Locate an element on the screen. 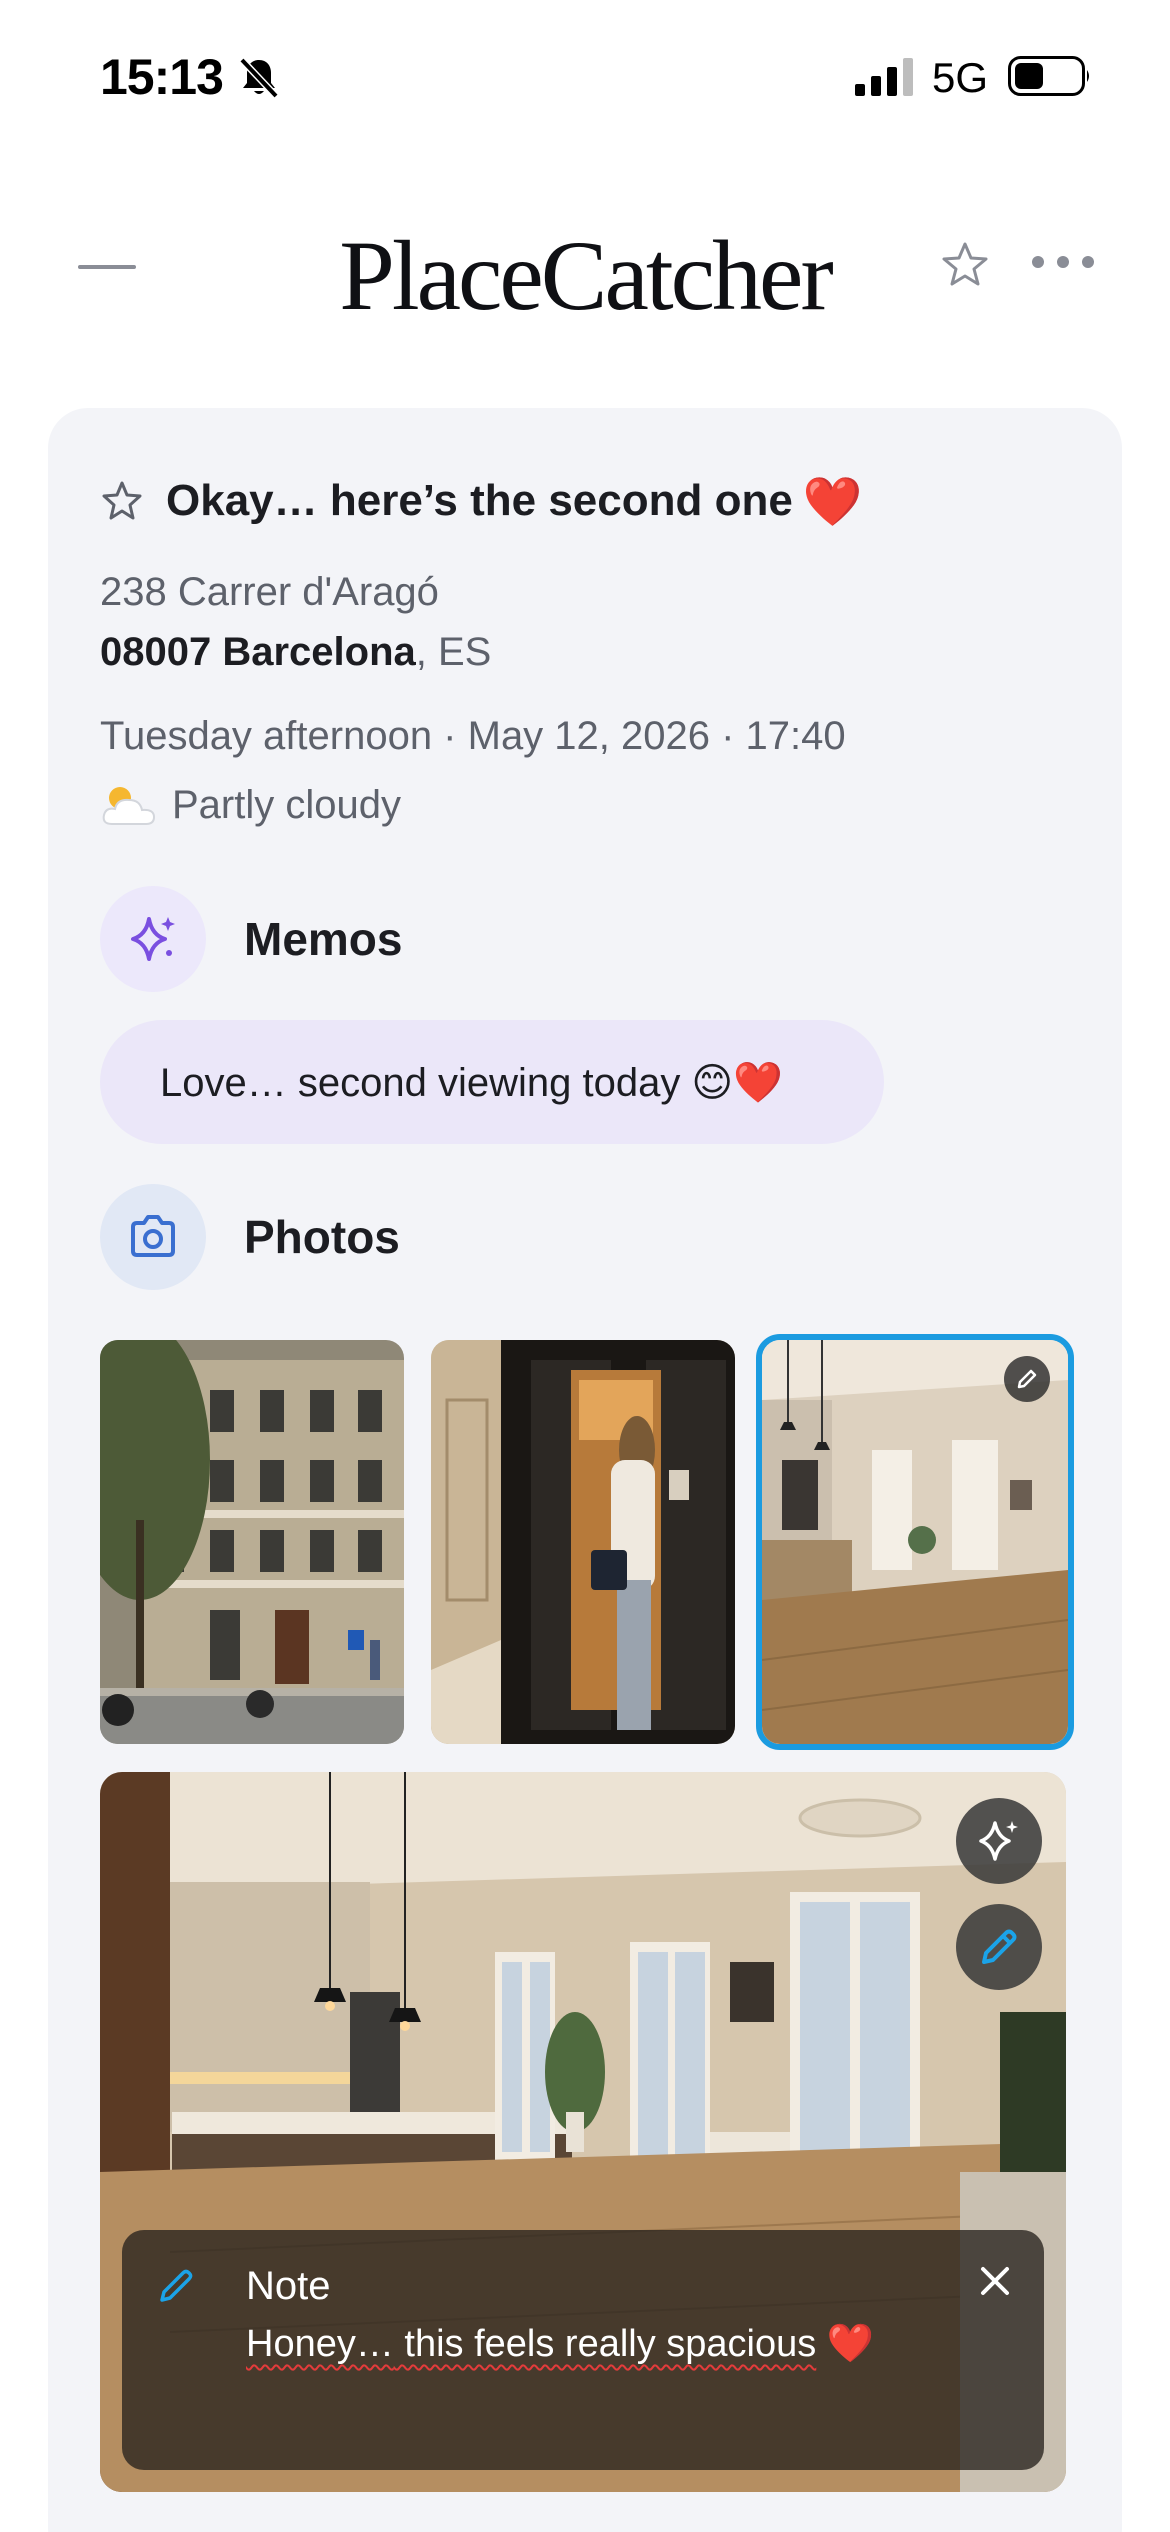 The height and width of the screenshot is (2532, 1170). signal-icon is located at coordinates (884, 77).